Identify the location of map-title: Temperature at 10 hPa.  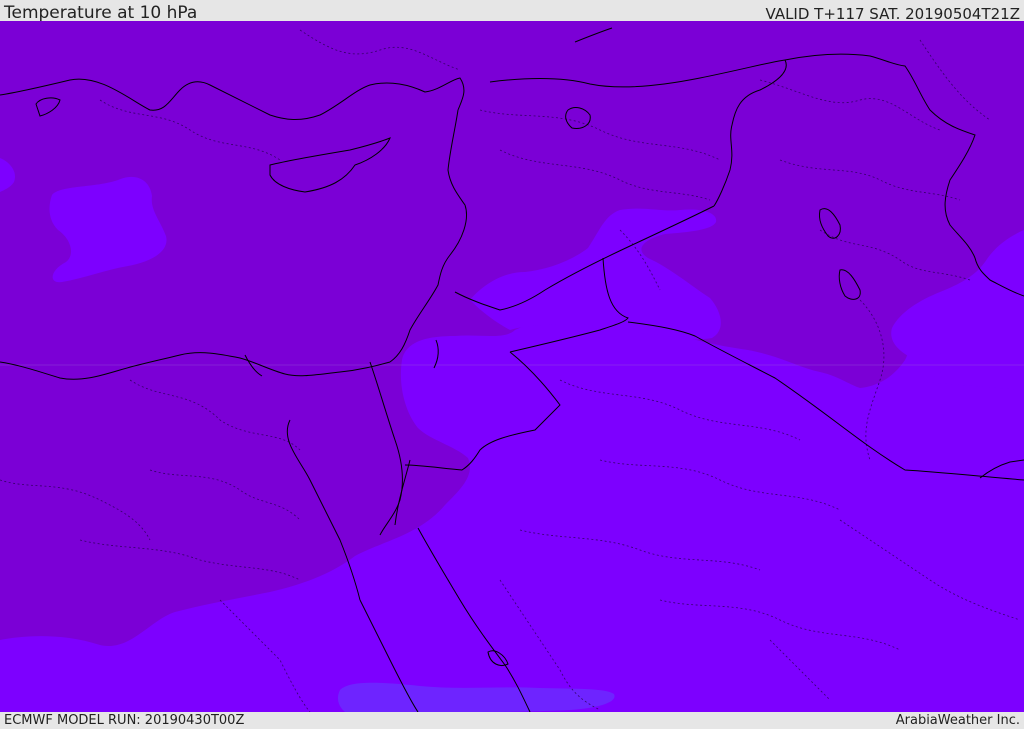
(101, 13).